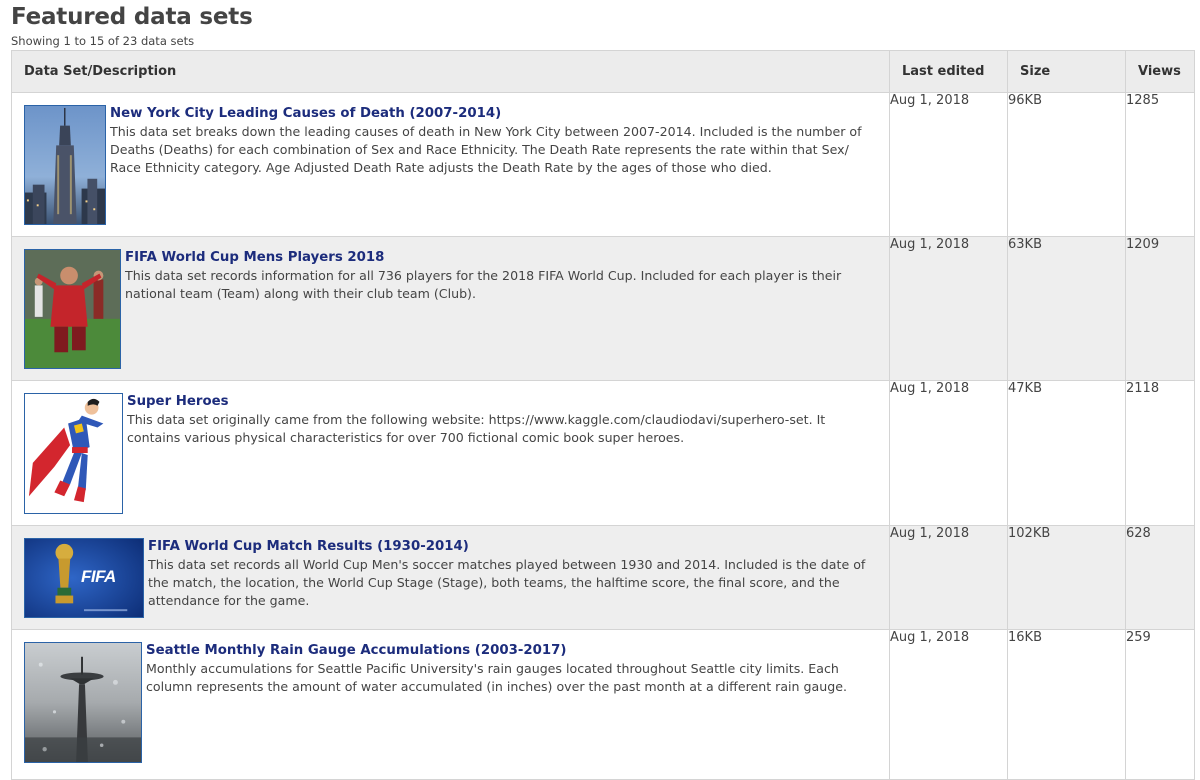 The width and height of the screenshot is (1200, 780). I want to click on column-header-views: Views, so click(1160, 71).